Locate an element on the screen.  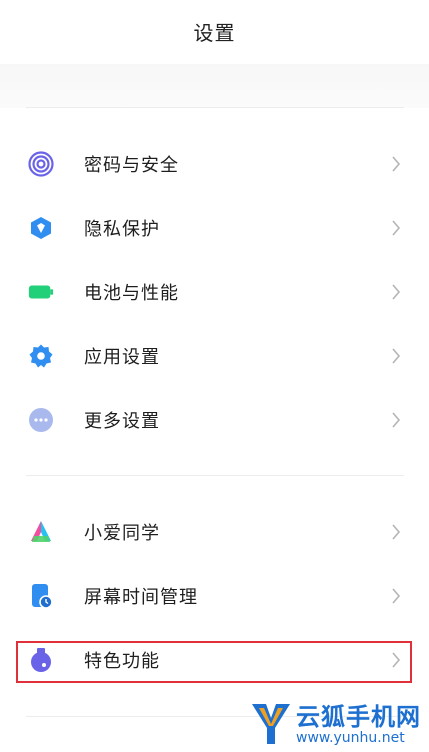
row-xiaoai: 小爱同学 is located at coordinates (214, 532).